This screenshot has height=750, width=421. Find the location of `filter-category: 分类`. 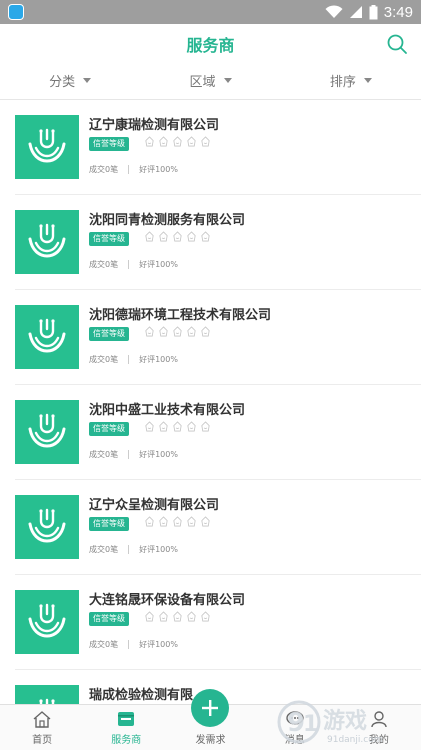

filter-category: 分类 is located at coordinates (70, 80).